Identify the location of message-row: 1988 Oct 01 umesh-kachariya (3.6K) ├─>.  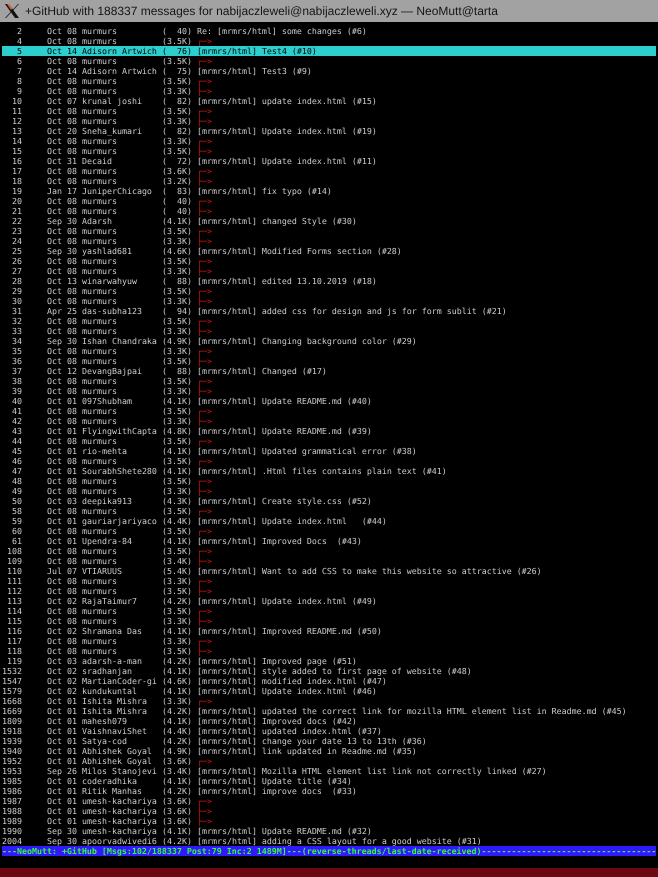
(329, 811).